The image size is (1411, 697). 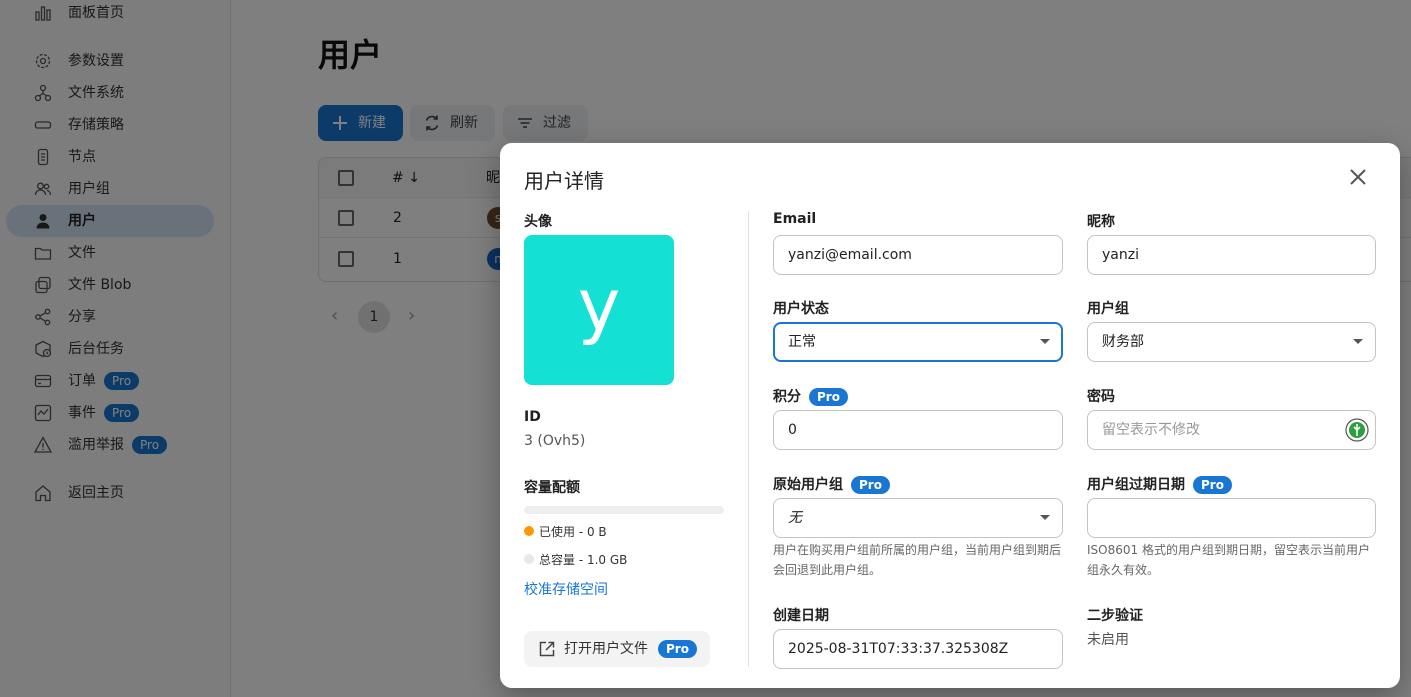 I want to click on dialog-title: 用户详情, so click(x=564, y=181).